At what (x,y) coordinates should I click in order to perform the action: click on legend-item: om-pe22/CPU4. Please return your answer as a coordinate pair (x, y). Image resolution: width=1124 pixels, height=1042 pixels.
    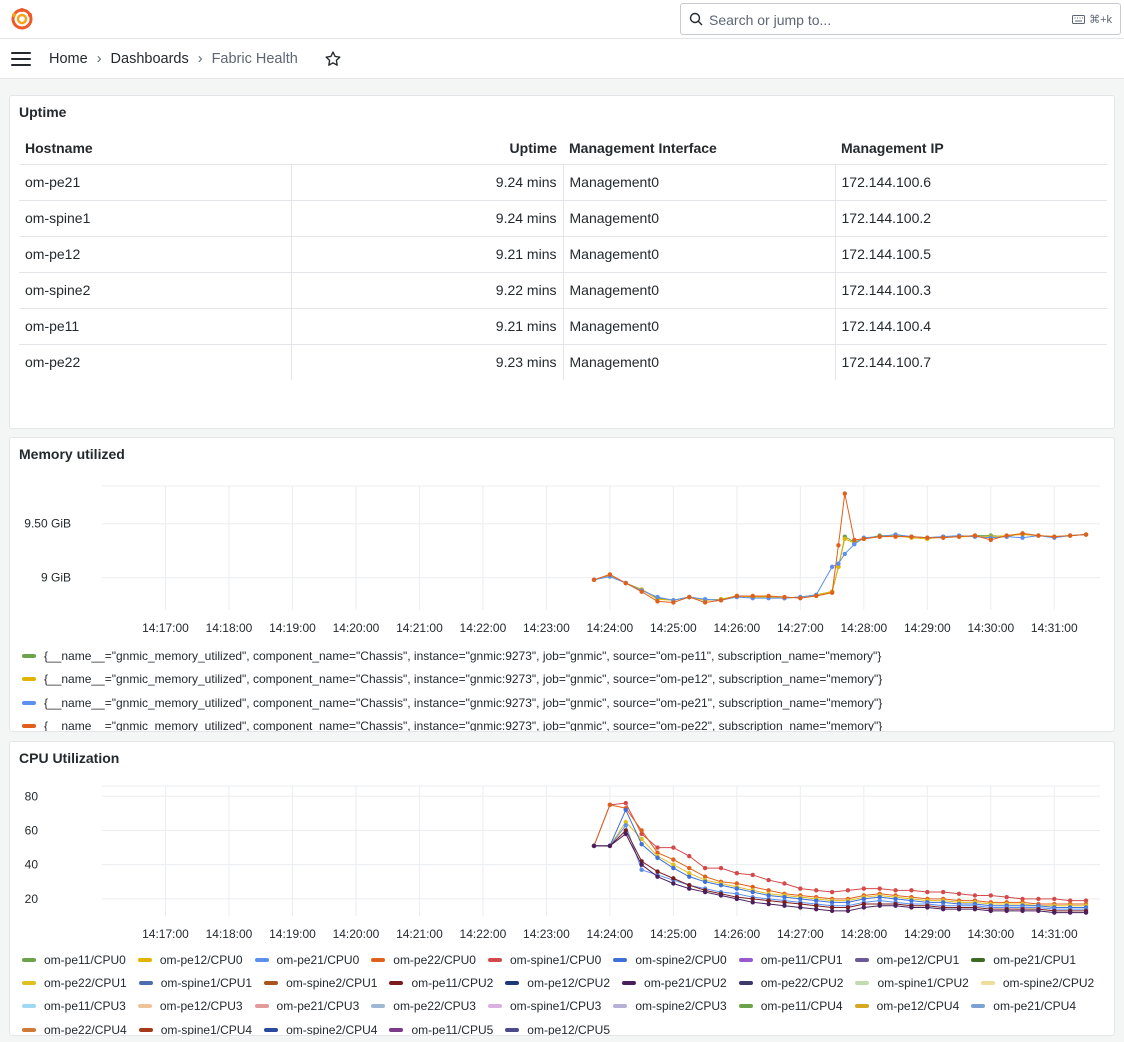
    Looking at the image, I should click on (74, 1026).